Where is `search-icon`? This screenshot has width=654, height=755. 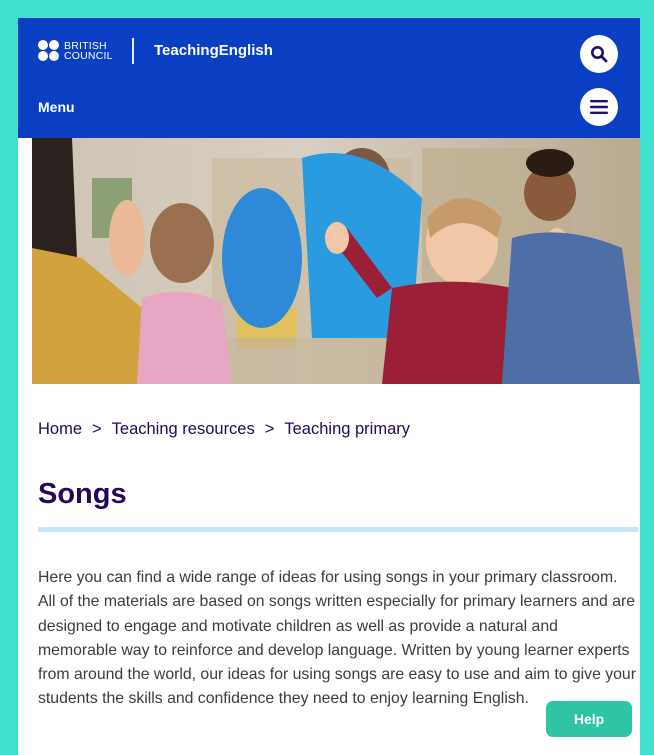
search-icon is located at coordinates (599, 54).